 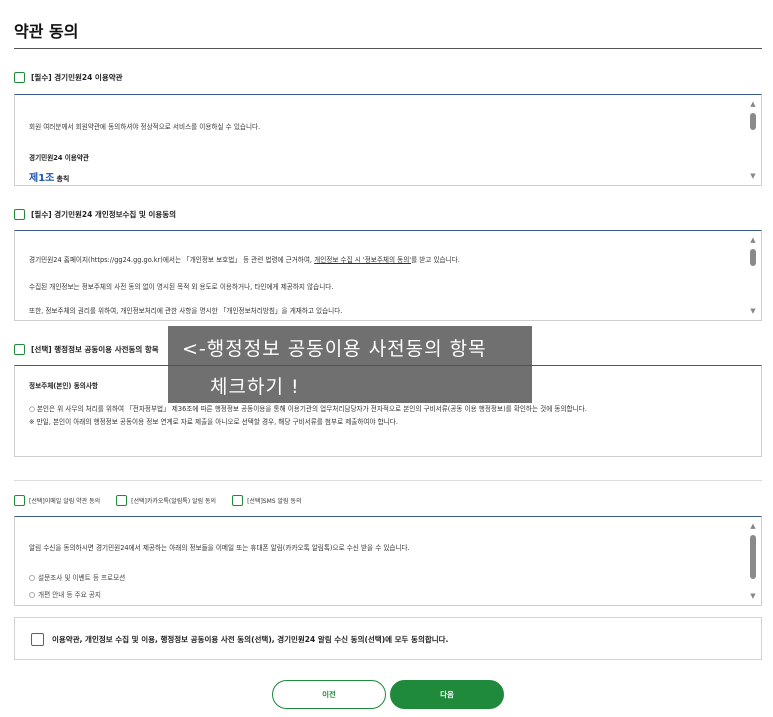 What do you see at coordinates (122, 500) in the screenshot?
I see `kakao-option-checkbox` at bounding box center [122, 500].